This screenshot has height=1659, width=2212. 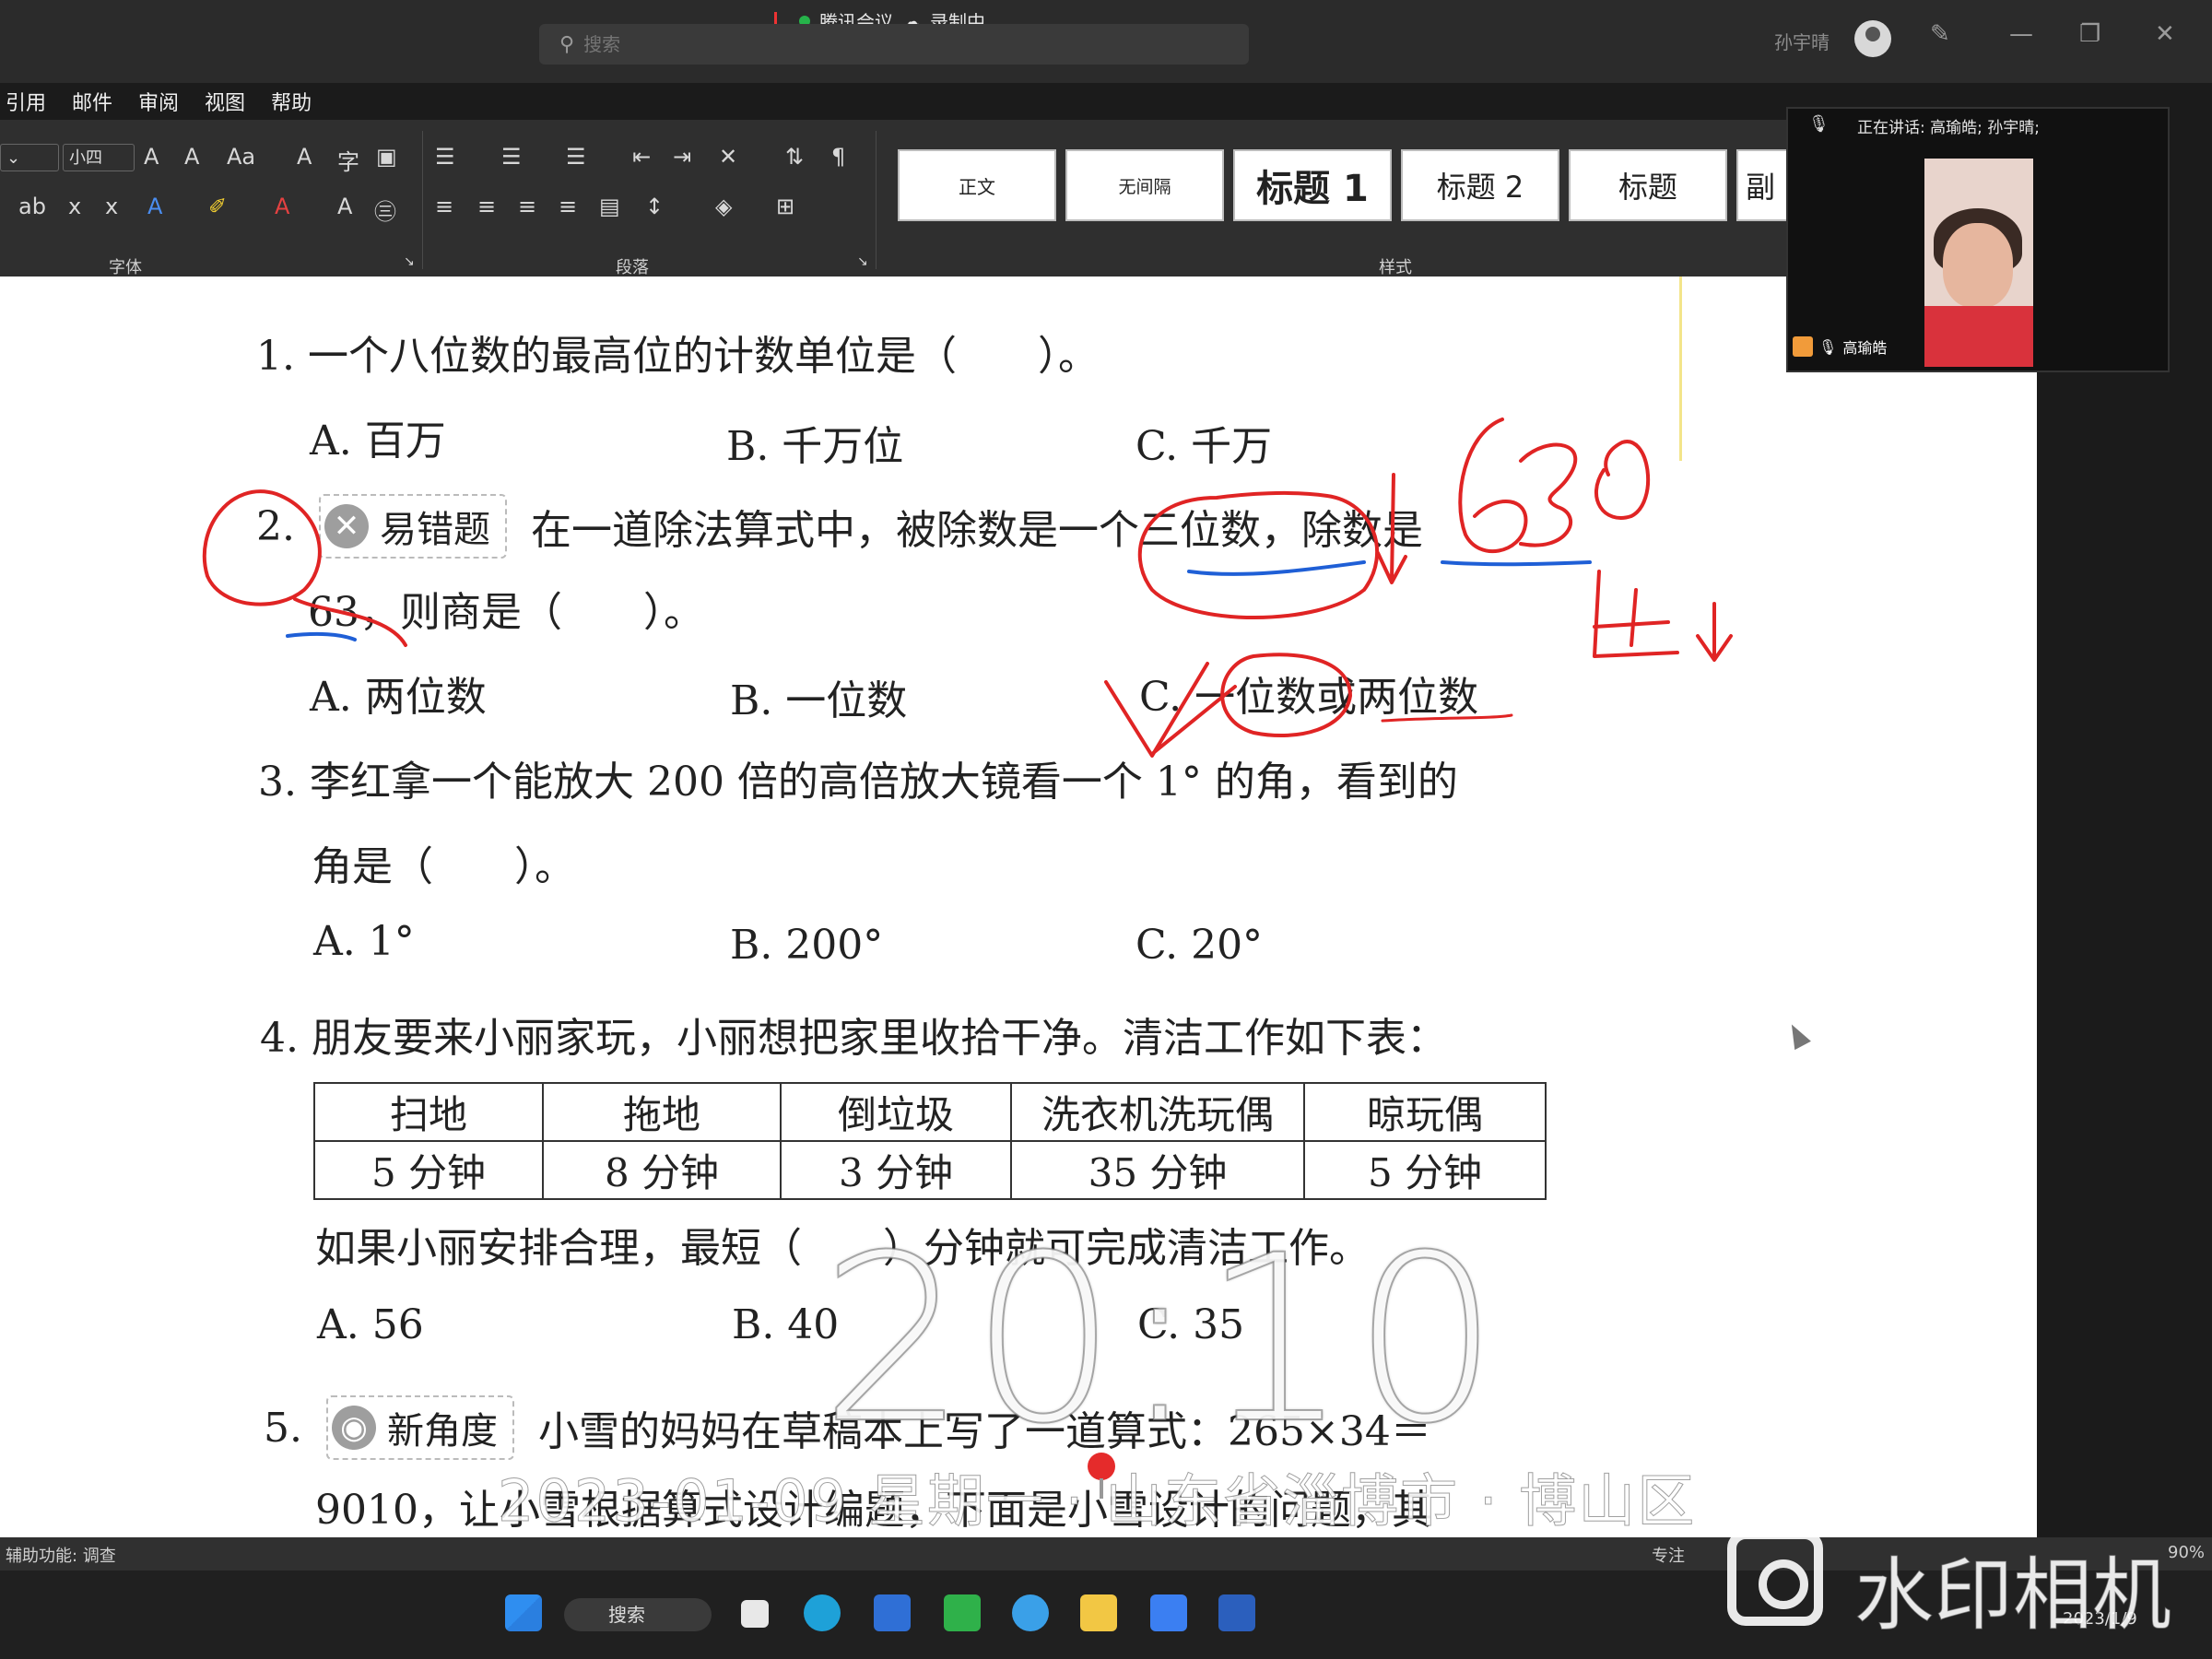 I want to click on minimize-icon: —, so click(x=2021, y=34).